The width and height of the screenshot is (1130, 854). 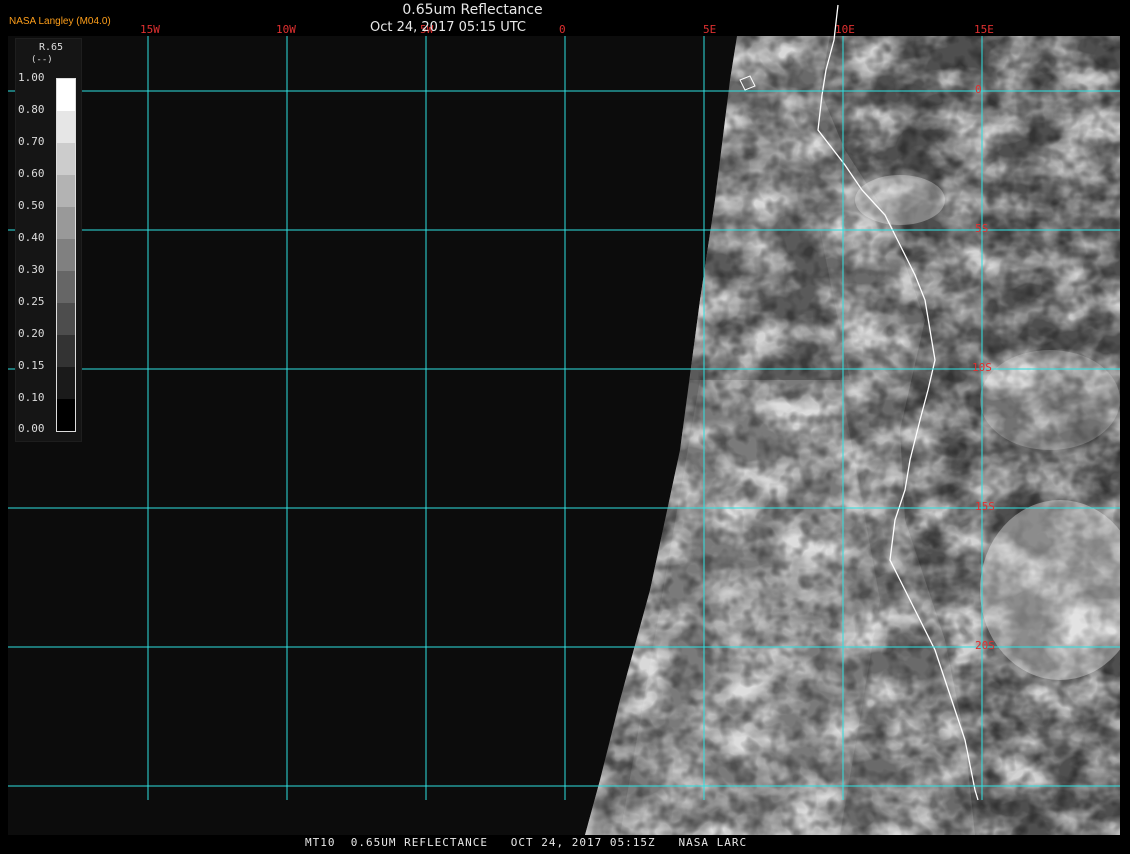 I want to click on legend-tick: 0.30, so click(x=31, y=269).